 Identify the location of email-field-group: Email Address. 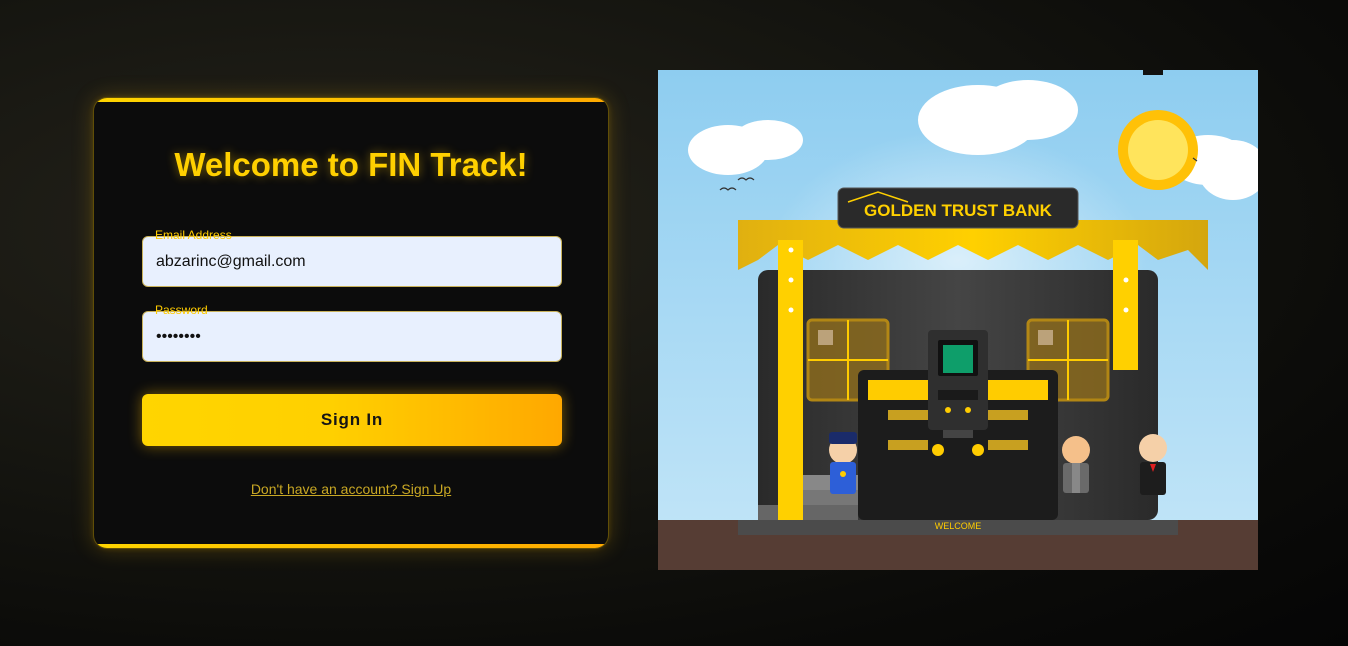
(352, 257).